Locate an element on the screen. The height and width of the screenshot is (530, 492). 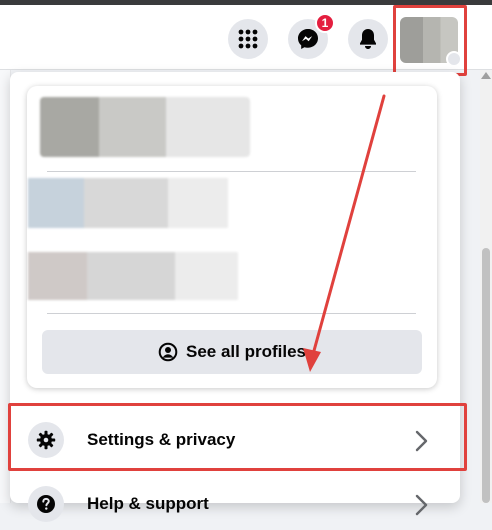
messenger-button: 1 is located at coordinates (311, 36).